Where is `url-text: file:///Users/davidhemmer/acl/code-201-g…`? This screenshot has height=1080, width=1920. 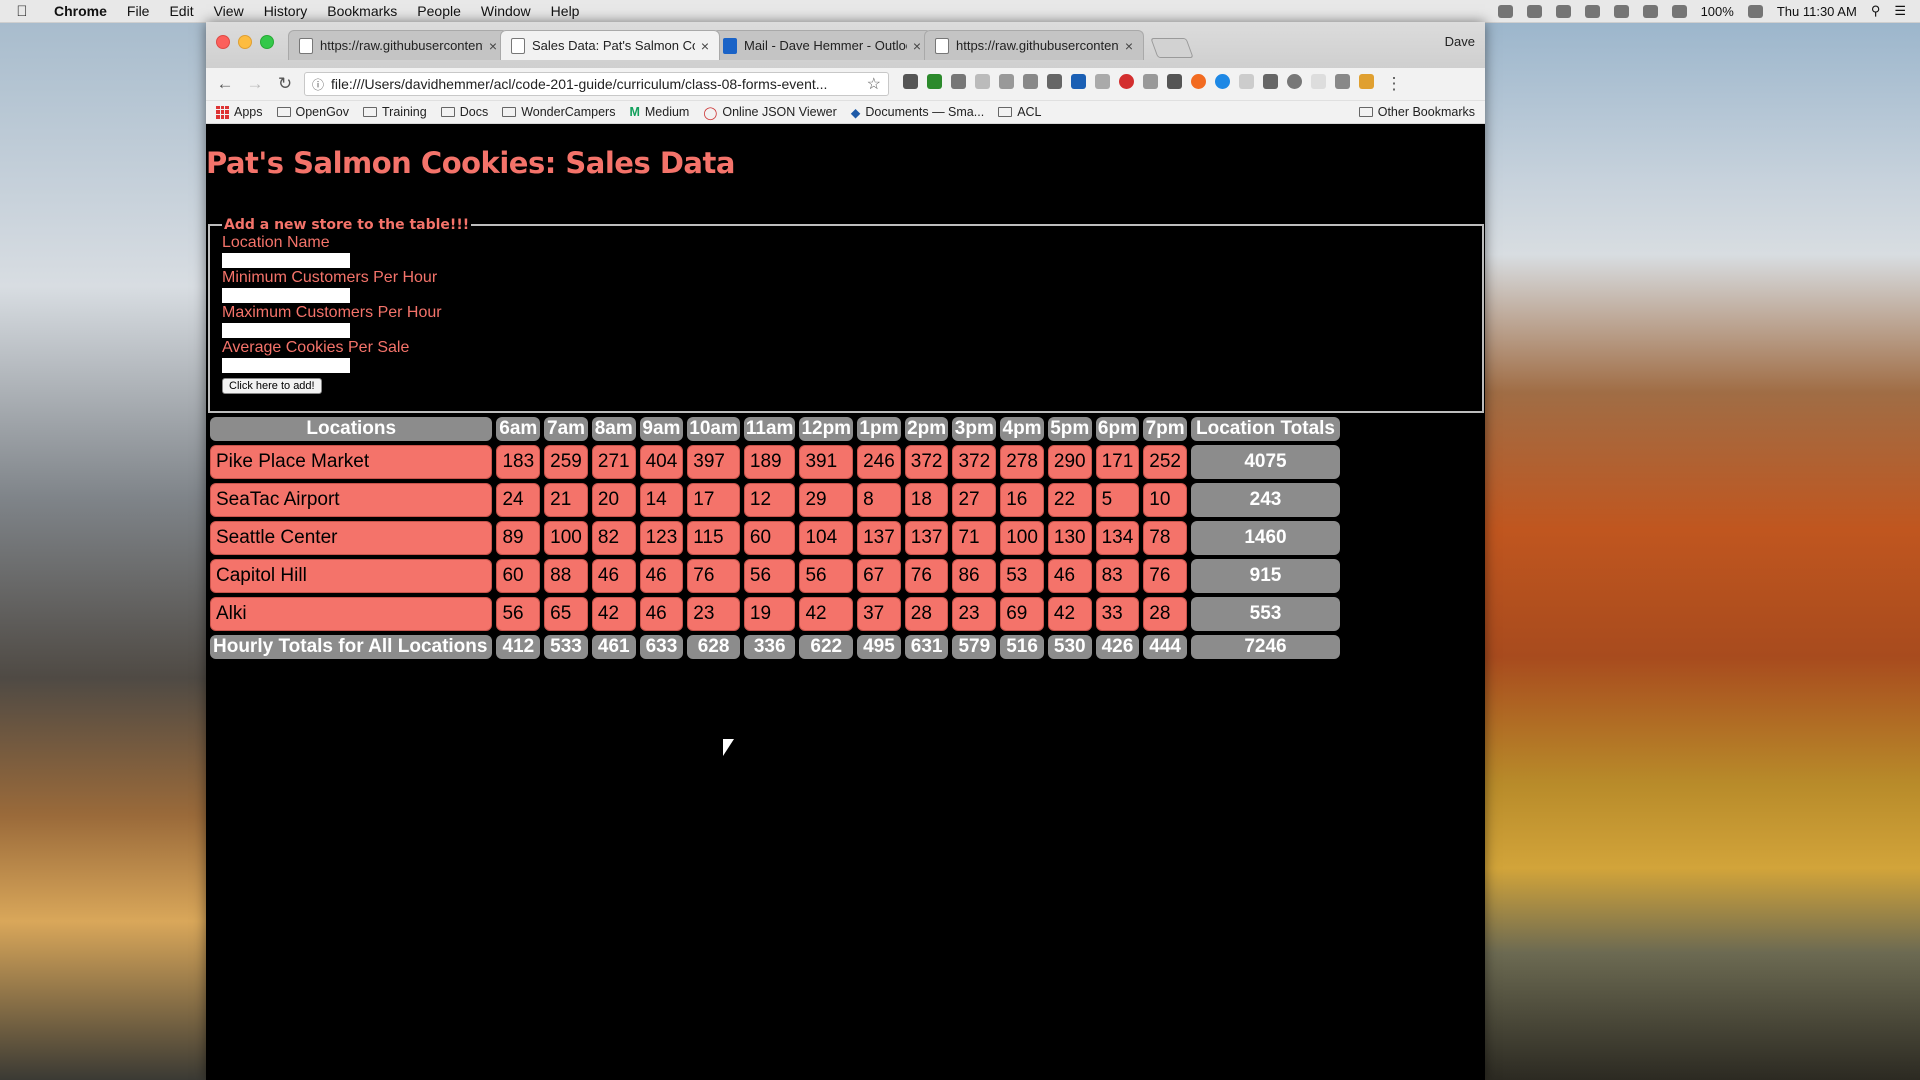 url-text: file:///Users/davidhemmer/acl/code-201-g… is located at coordinates (599, 84).